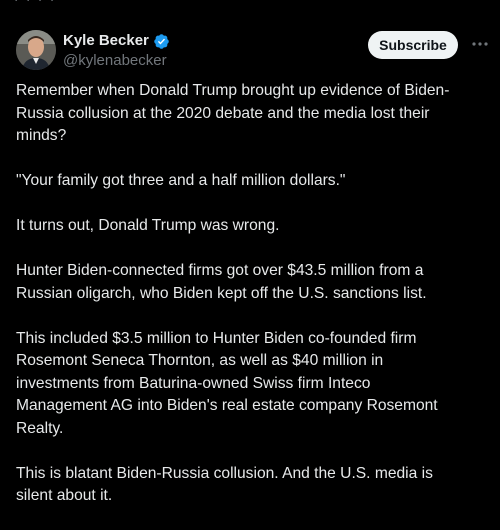 This screenshot has height=530, width=500. I want to click on author-name-row: Kyle Becker, so click(116, 41).